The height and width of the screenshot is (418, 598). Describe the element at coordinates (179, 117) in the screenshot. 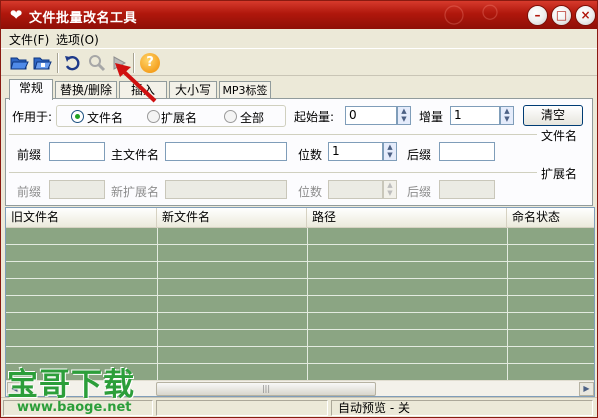

I see `radio-extension-label: 扩展名` at that location.